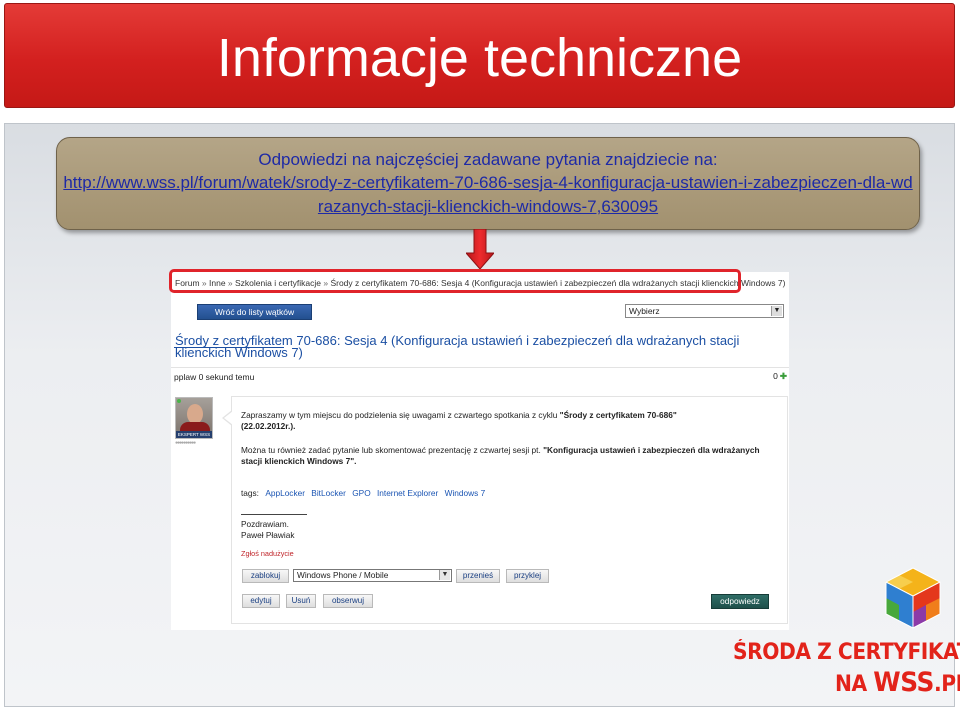 This screenshot has width=960, height=709. I want to click on tag-applocker: AppLocker, so click(285, 493).